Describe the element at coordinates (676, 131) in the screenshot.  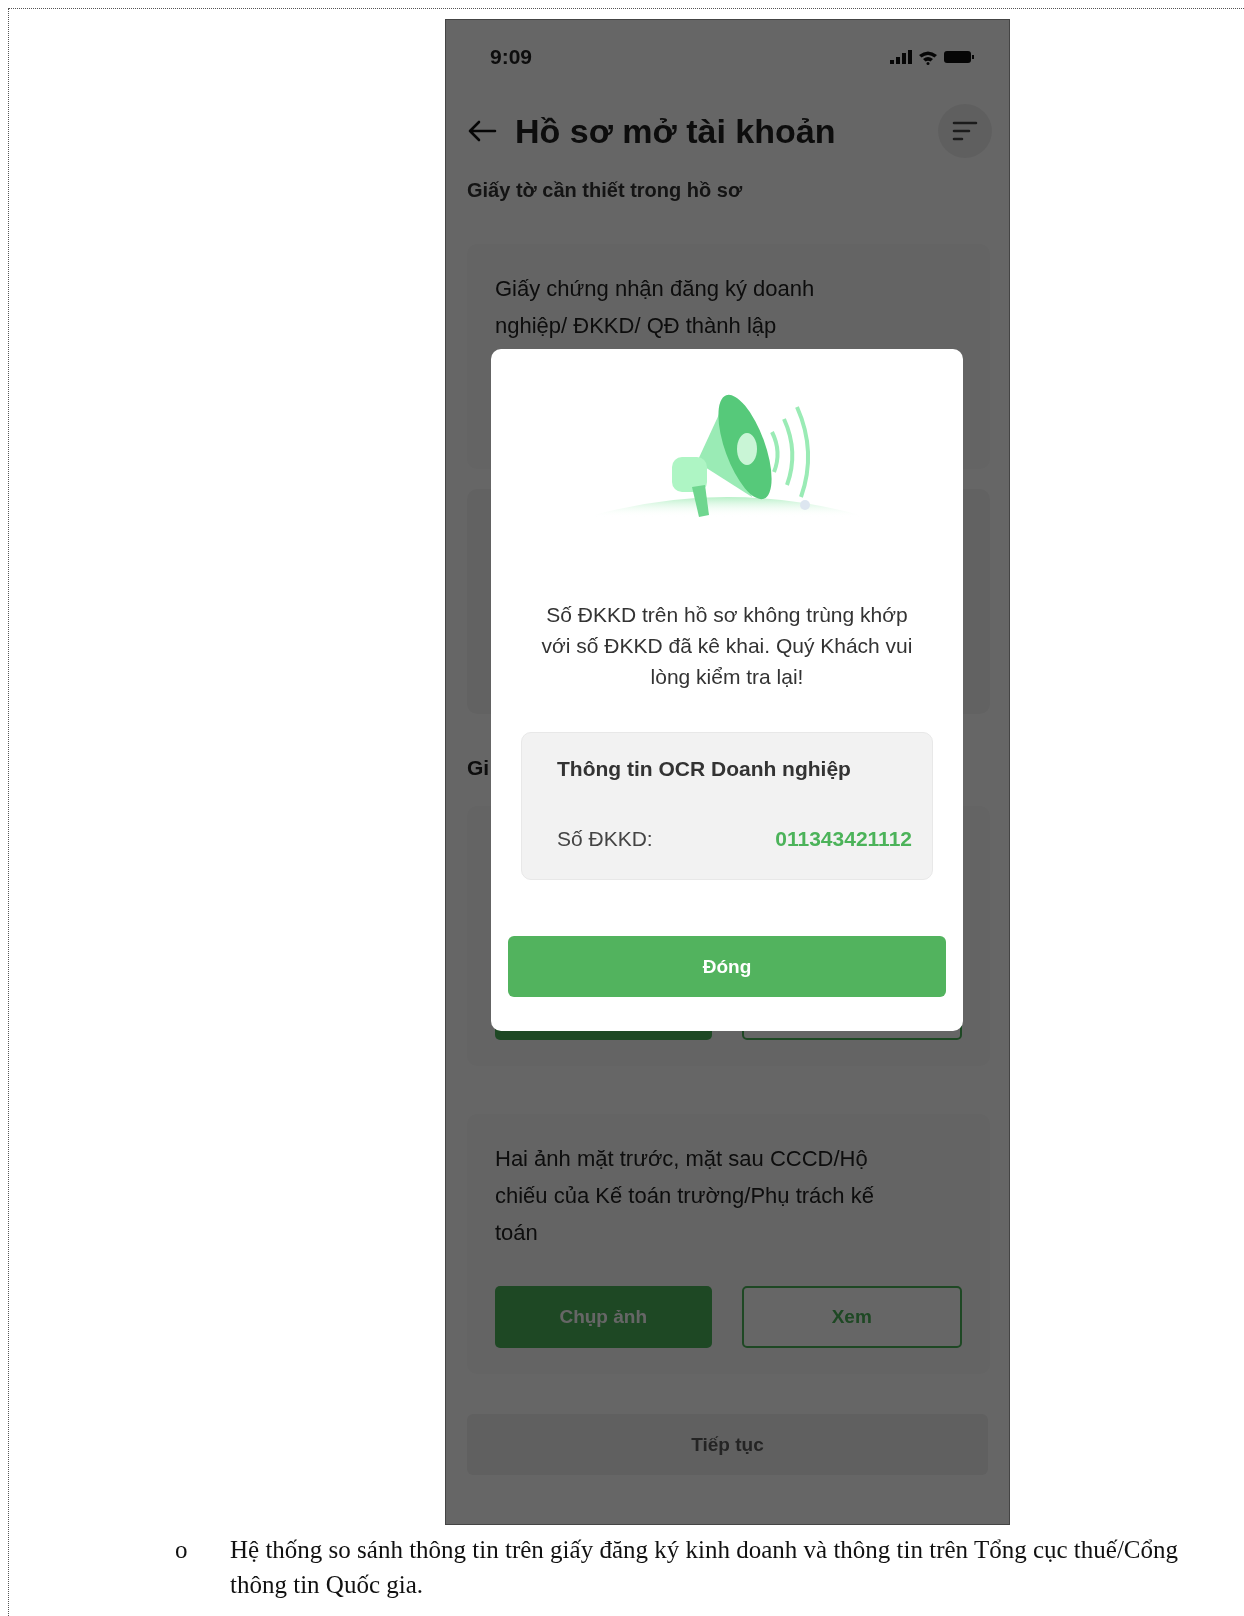
I see `screen-title: Hồ sơ mở tài khoản` at that location.